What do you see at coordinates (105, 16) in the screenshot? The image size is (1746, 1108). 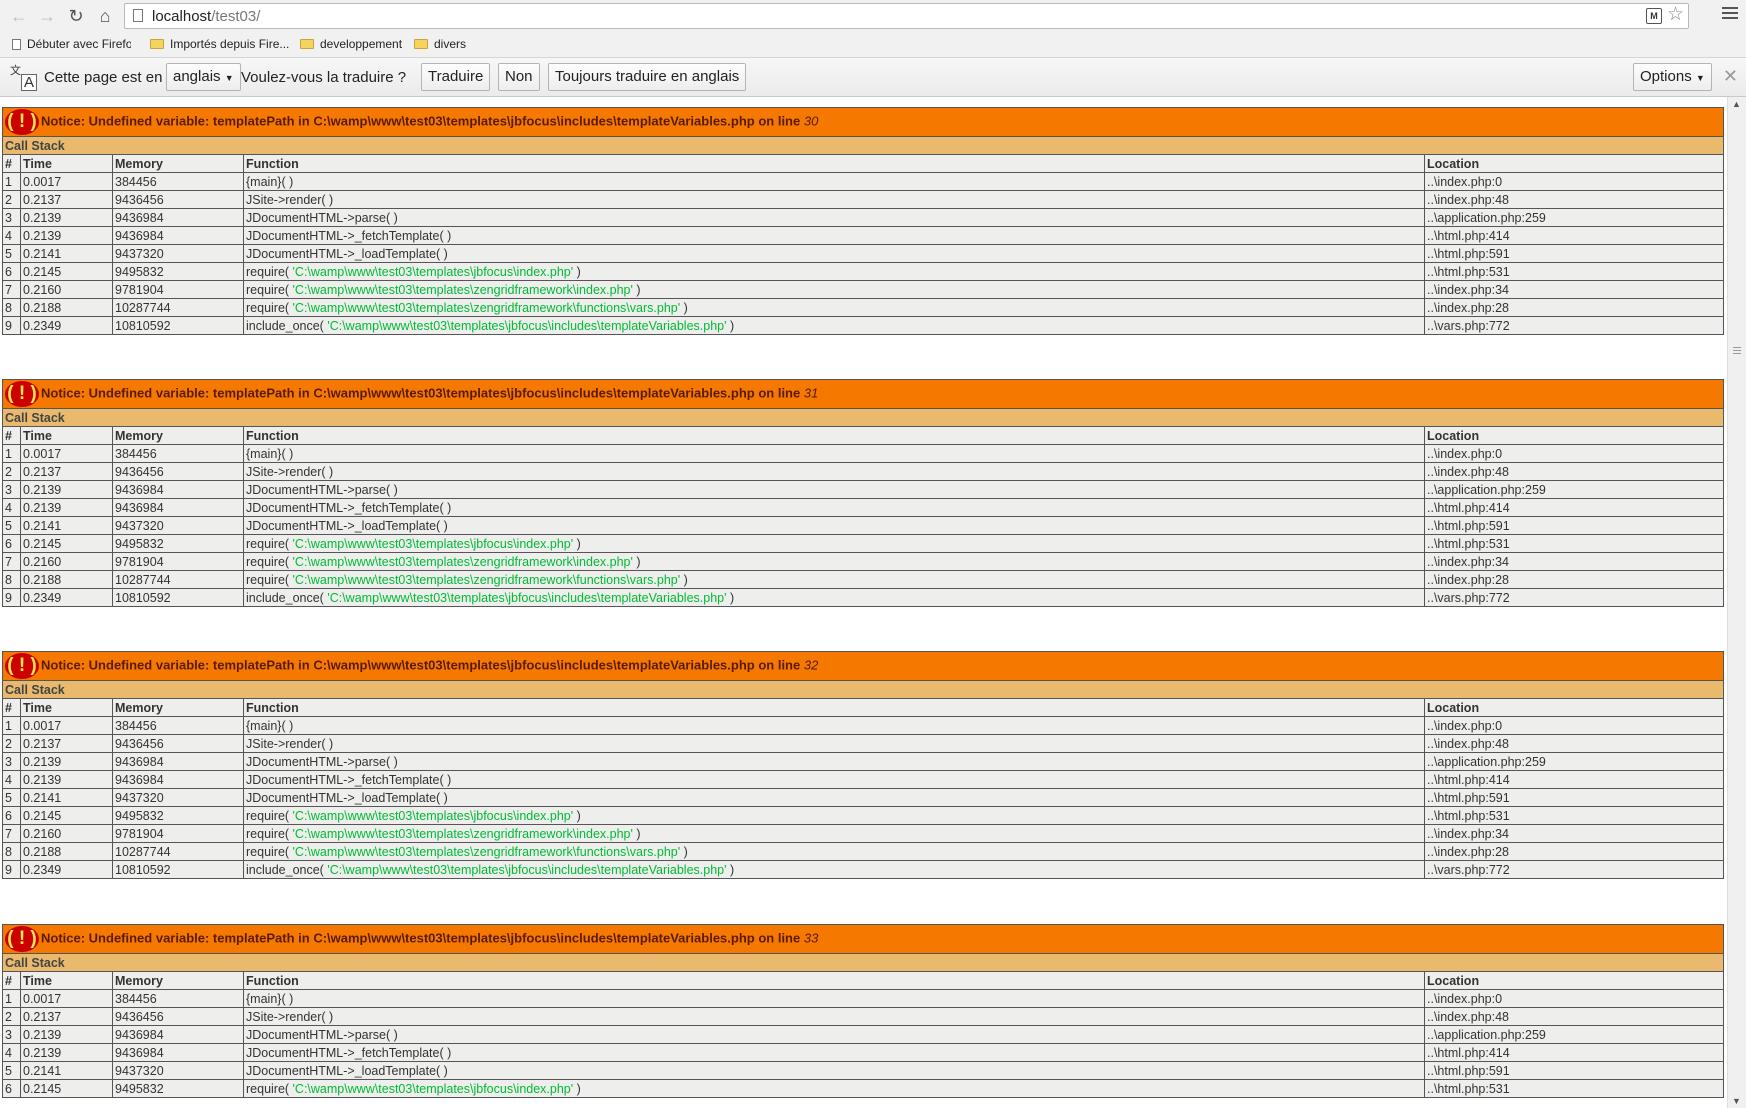 I see `home-button: ⌂` at bounding box center [105, 16].